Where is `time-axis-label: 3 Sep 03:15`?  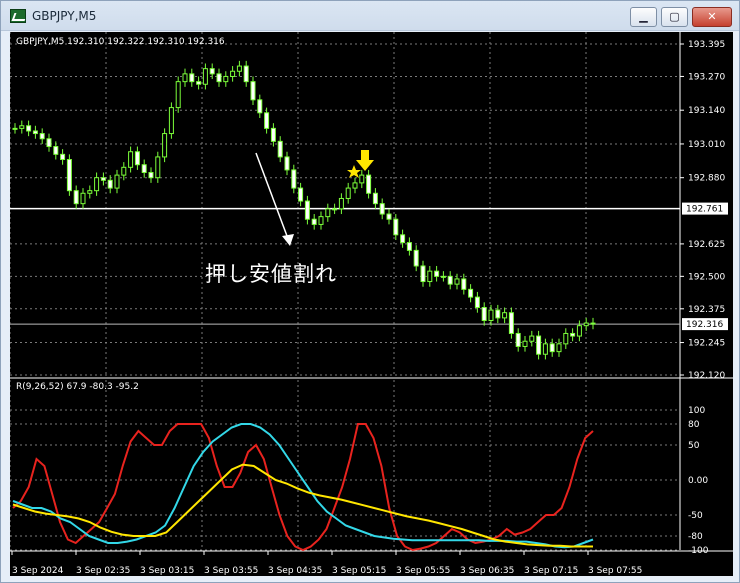
time-axis-label: 3 Sep 03:15 is located at coordinates (167, 571).